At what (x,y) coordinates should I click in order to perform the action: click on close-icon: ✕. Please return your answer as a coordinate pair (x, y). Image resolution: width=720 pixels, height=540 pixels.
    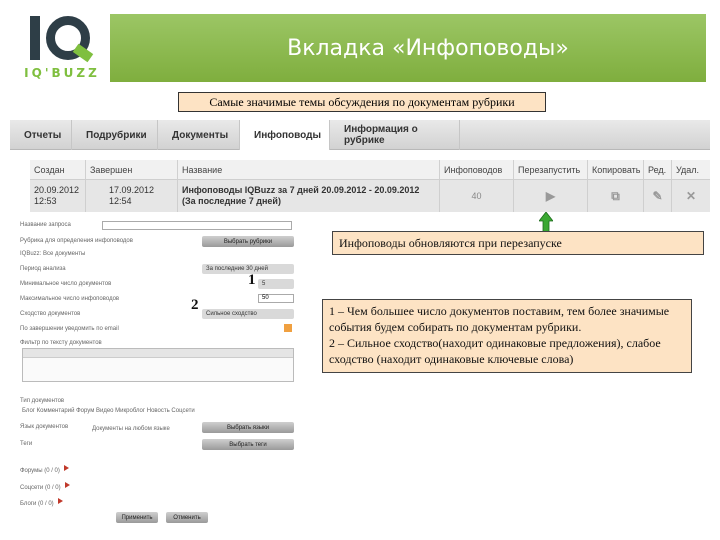
    Looking at the image, I should click on (691, 195).